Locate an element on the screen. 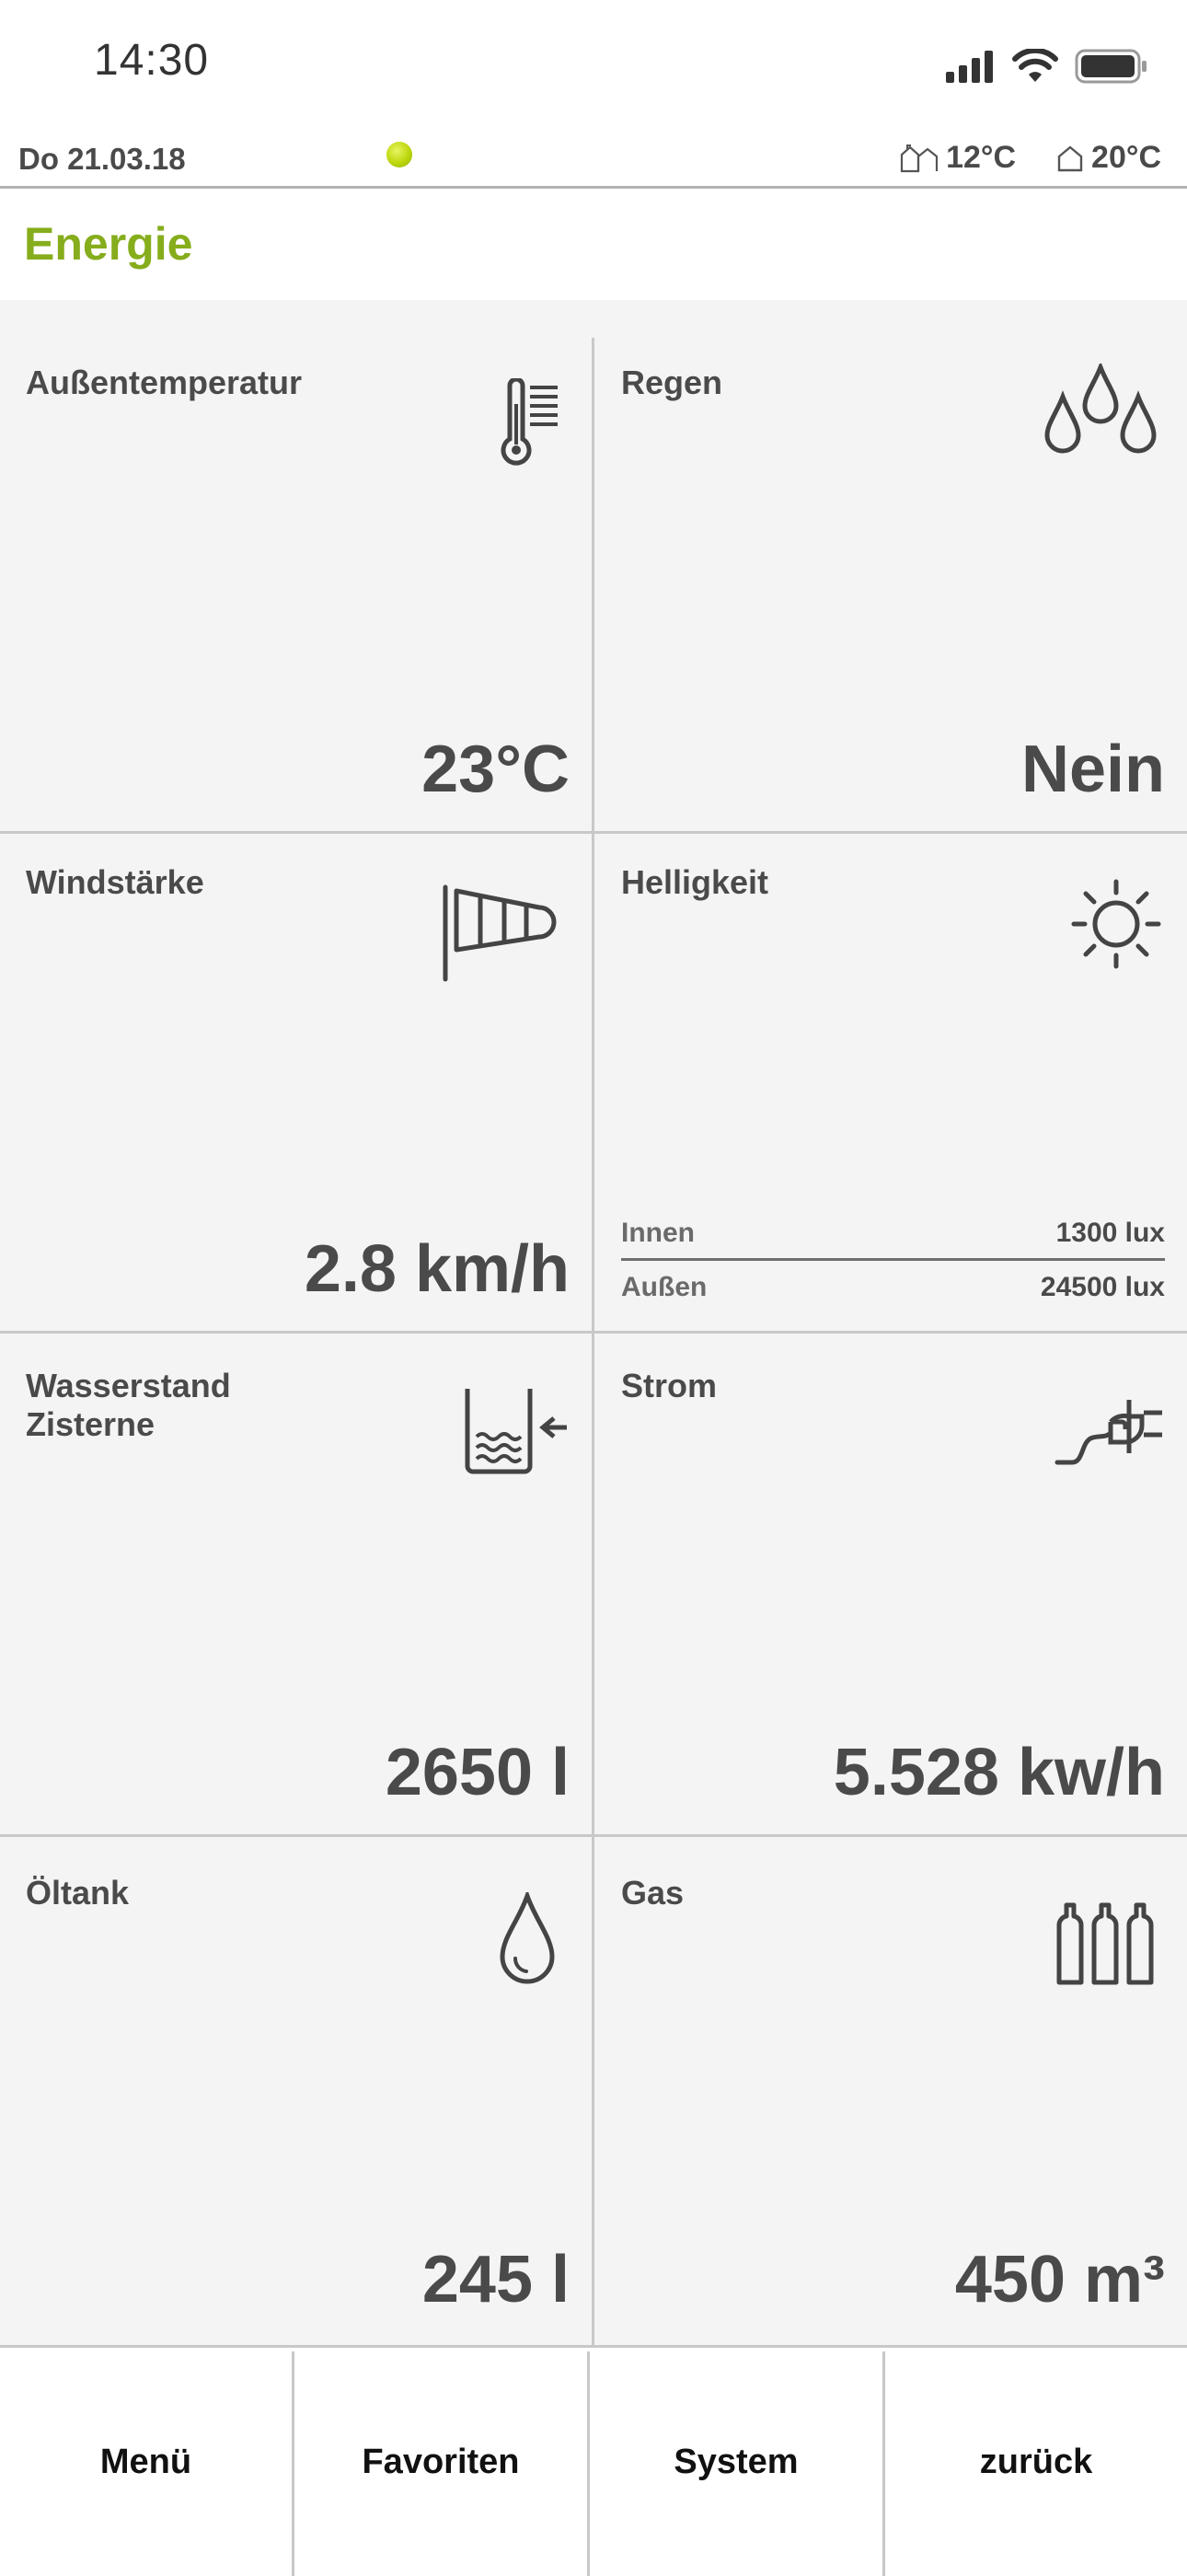  outdoor-temp-group: 12°C is located at coordinates (957, 158).